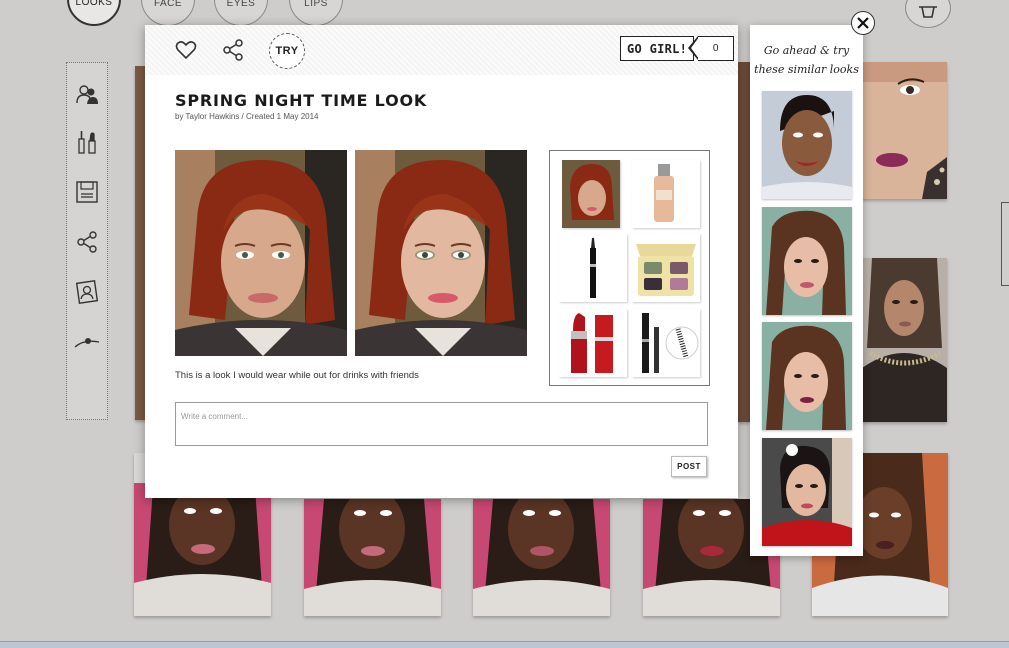  I want to click on heart-icon, so click(186, 50).